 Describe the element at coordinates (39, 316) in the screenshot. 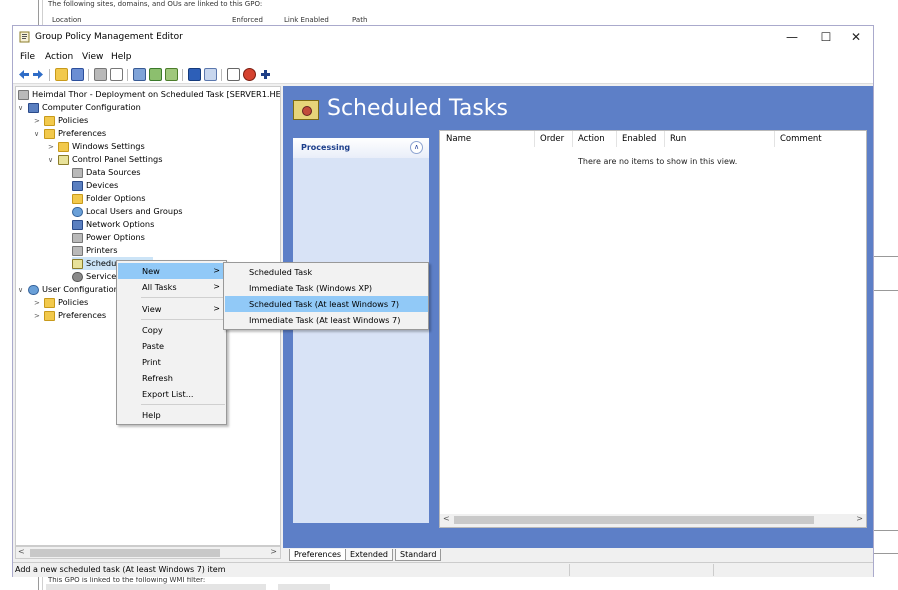

I see `chevron-right-icon: >` at that location.